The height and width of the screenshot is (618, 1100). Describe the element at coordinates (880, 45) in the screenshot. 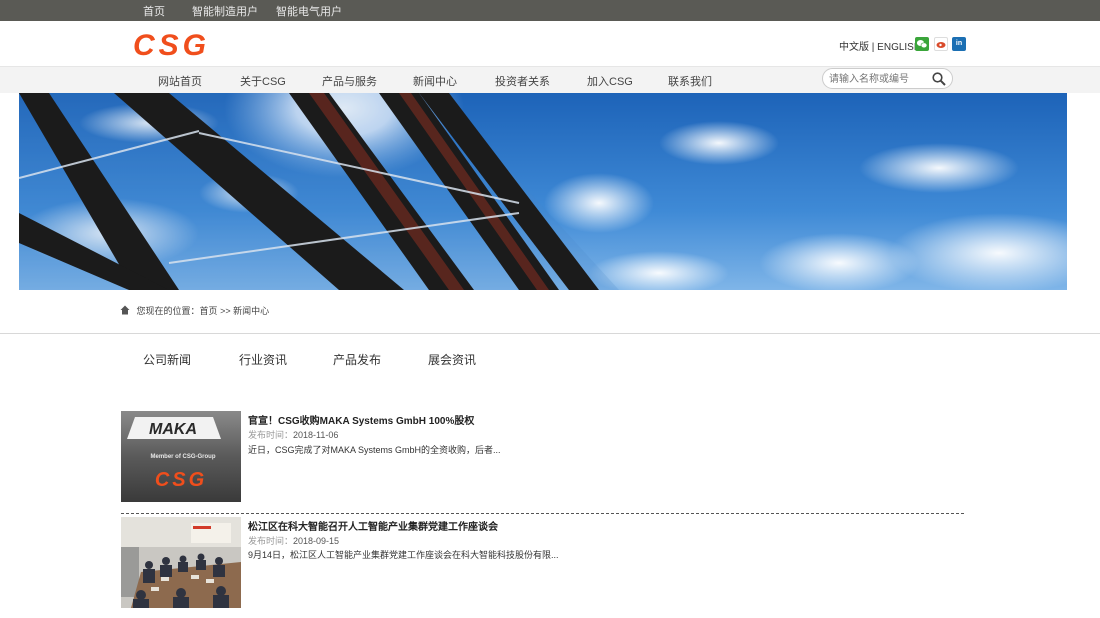

I see `language-switch: 中文版 | ENGLISH` at that location.